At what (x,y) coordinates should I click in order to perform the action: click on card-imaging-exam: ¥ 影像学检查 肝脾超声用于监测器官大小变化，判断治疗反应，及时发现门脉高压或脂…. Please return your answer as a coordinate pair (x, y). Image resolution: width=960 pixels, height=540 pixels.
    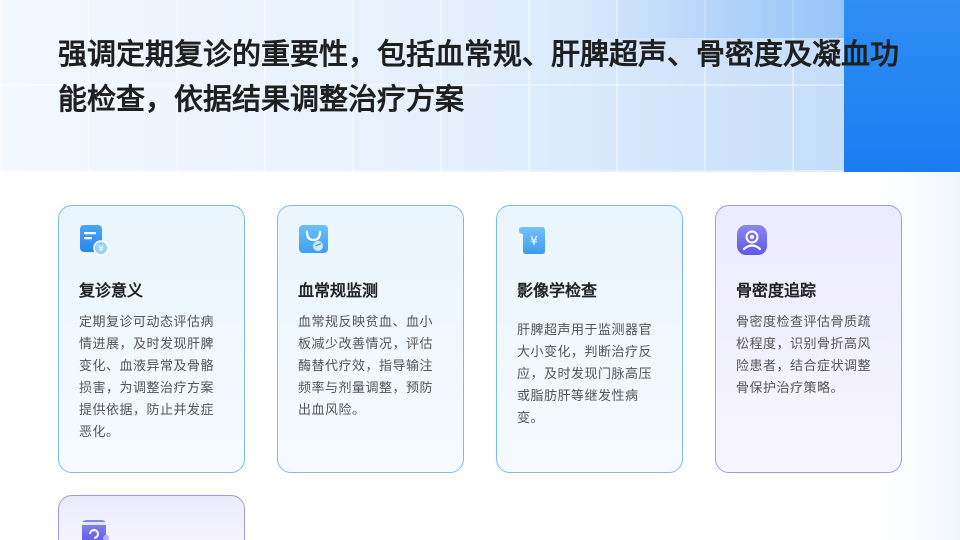
    Looking at the image, I should click on (589, 339).